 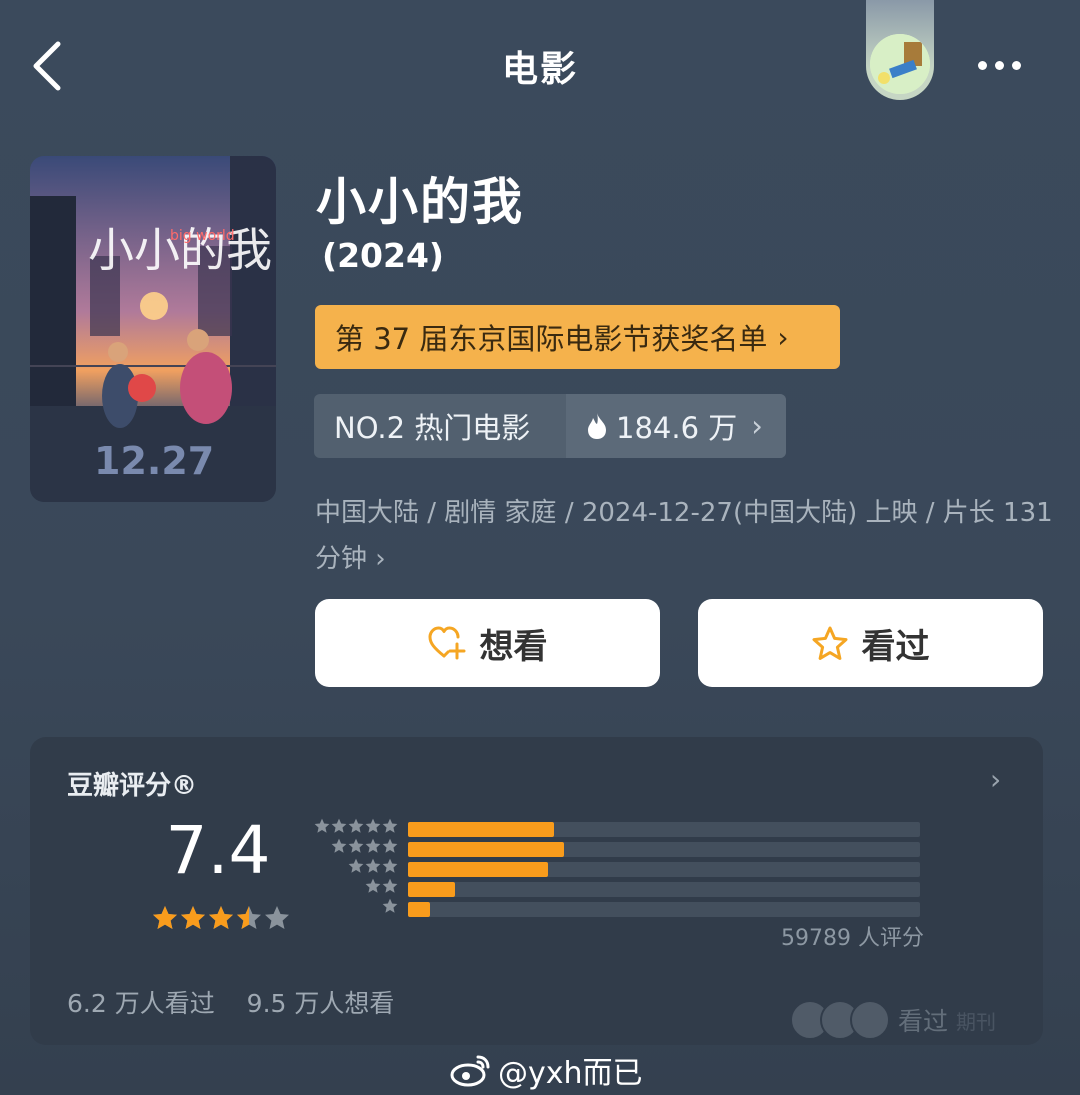 What do you see at coordinates (550, 426) in the screenshot?
I see `ranking-box: NO.2 热门电影 184.6 万 ›` at bounding box center [550, 426].